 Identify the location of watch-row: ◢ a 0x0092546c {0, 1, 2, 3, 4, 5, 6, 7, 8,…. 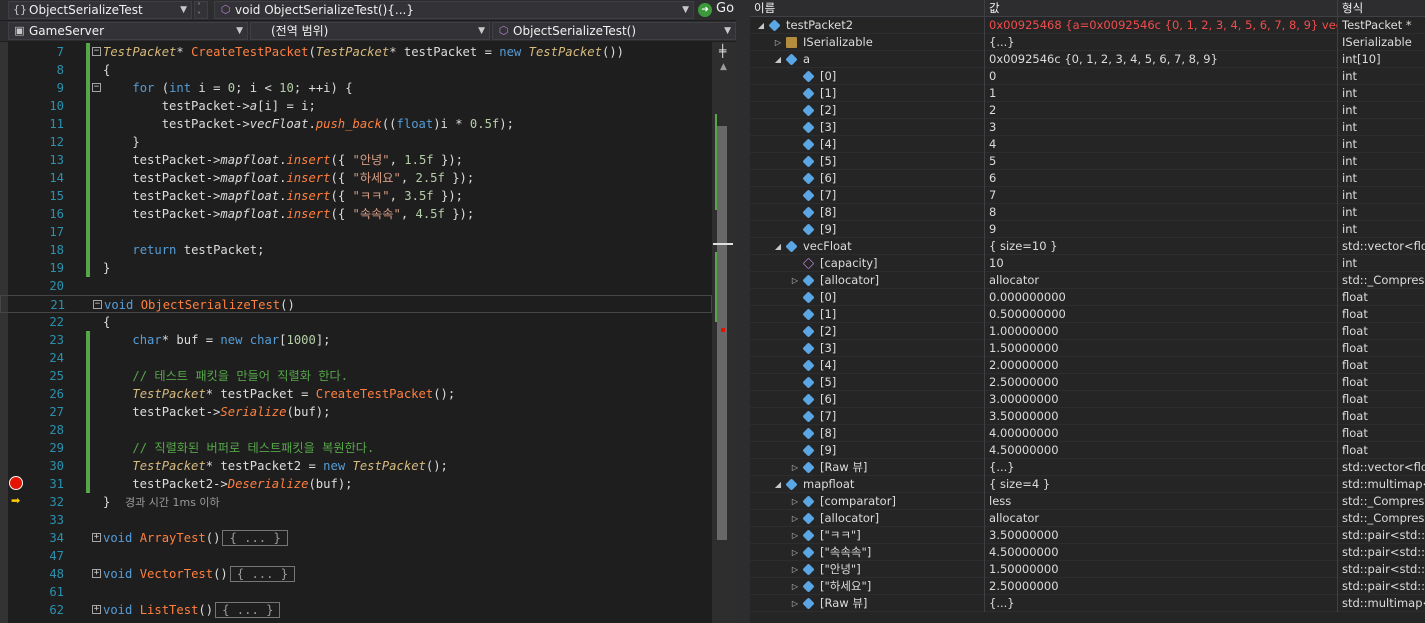
(1087, 59).